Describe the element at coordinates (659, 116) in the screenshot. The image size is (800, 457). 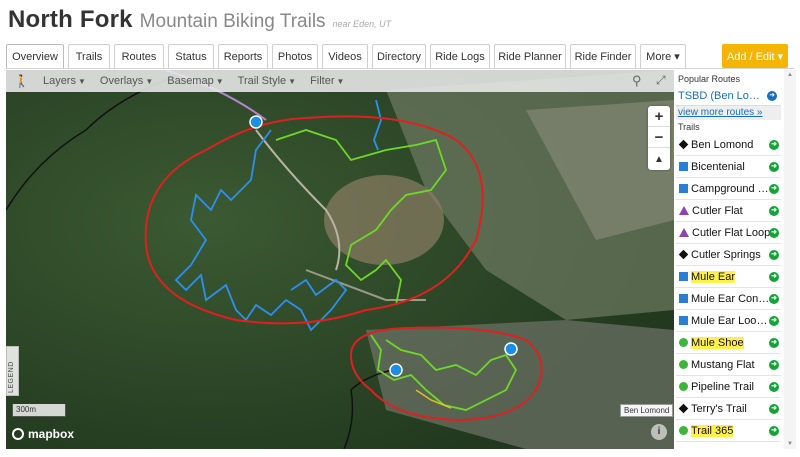
I see `zoom-in-button: +` at that location.